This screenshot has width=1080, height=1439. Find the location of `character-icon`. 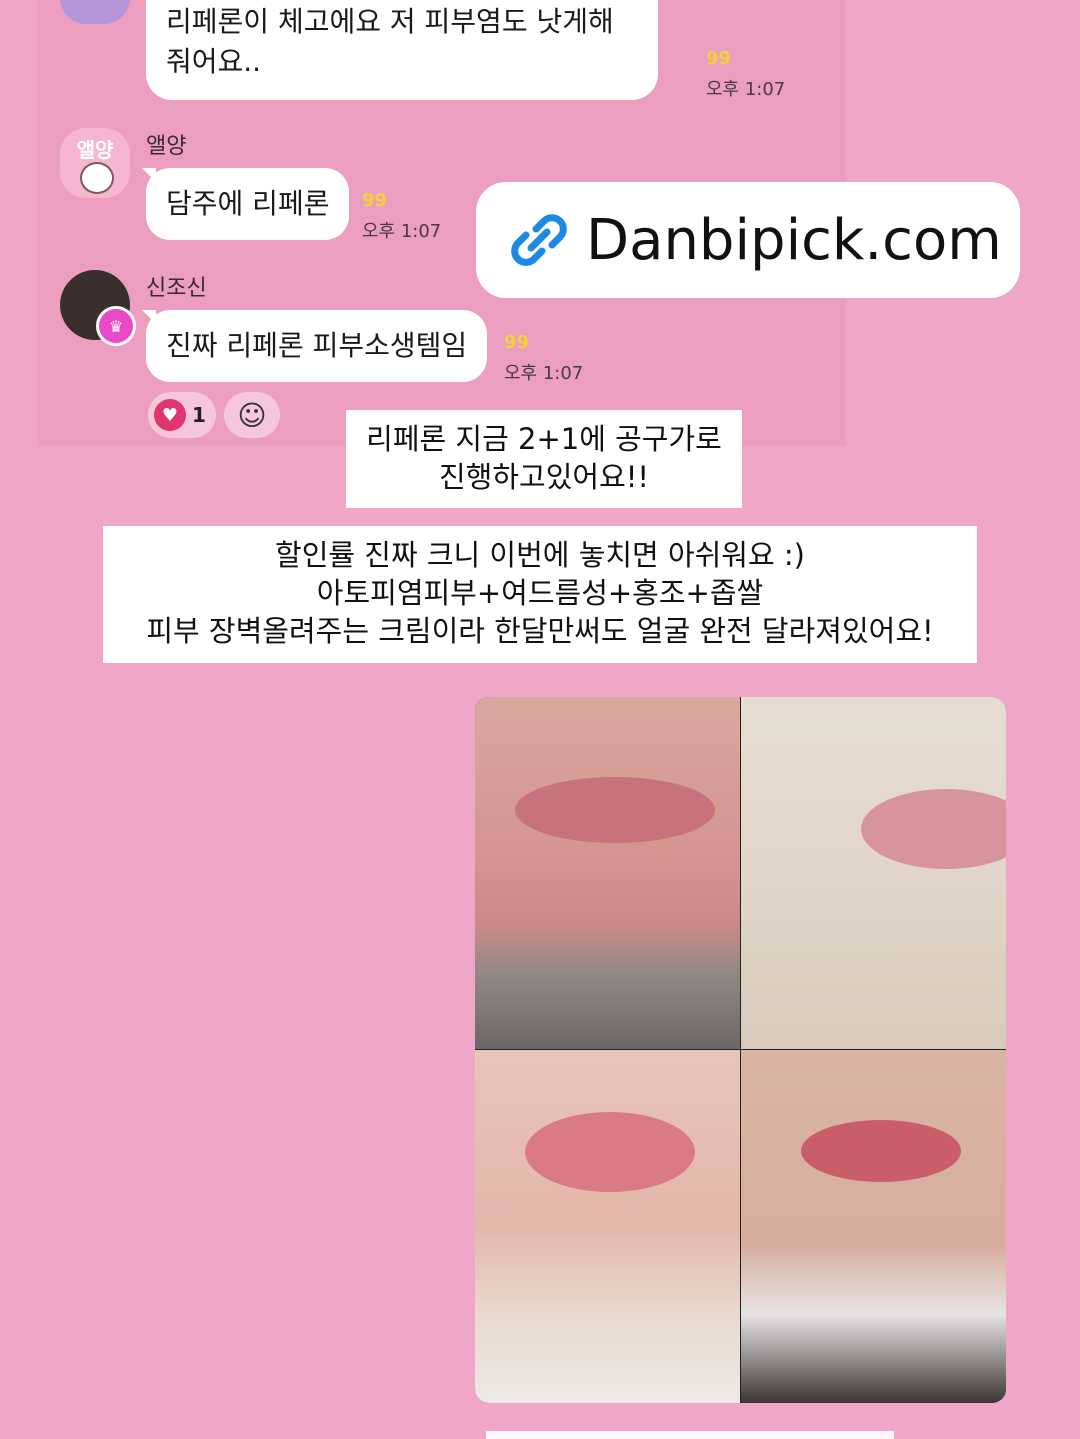

character-icon is located at coordinates (97, 178).